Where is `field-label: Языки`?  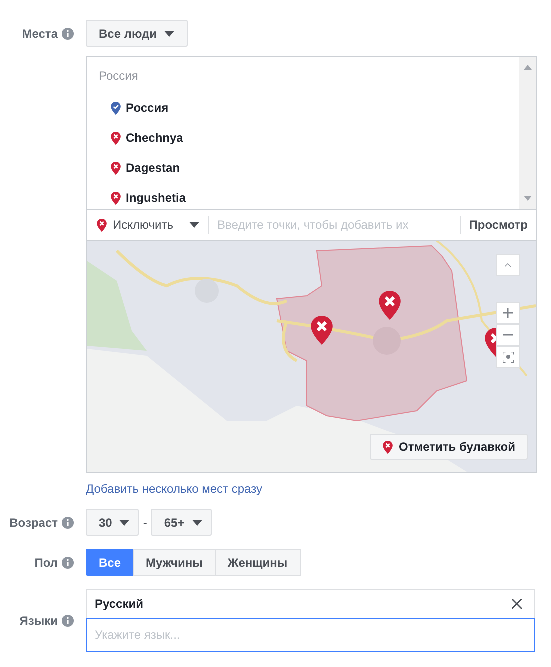 field-label: Языки is located at coordinates (39, 621).